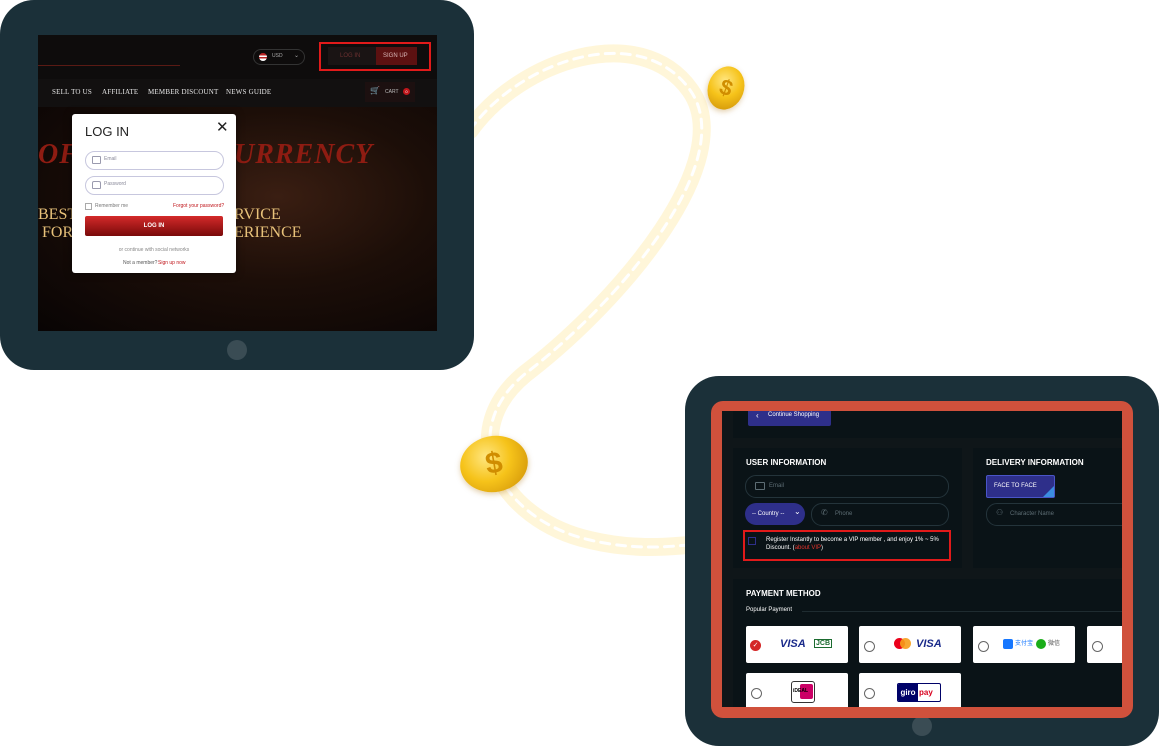 Image resolution: width=1159 pixels, height=746 pixels. I want to click on password-placeholder: Password, so click(115, 184).